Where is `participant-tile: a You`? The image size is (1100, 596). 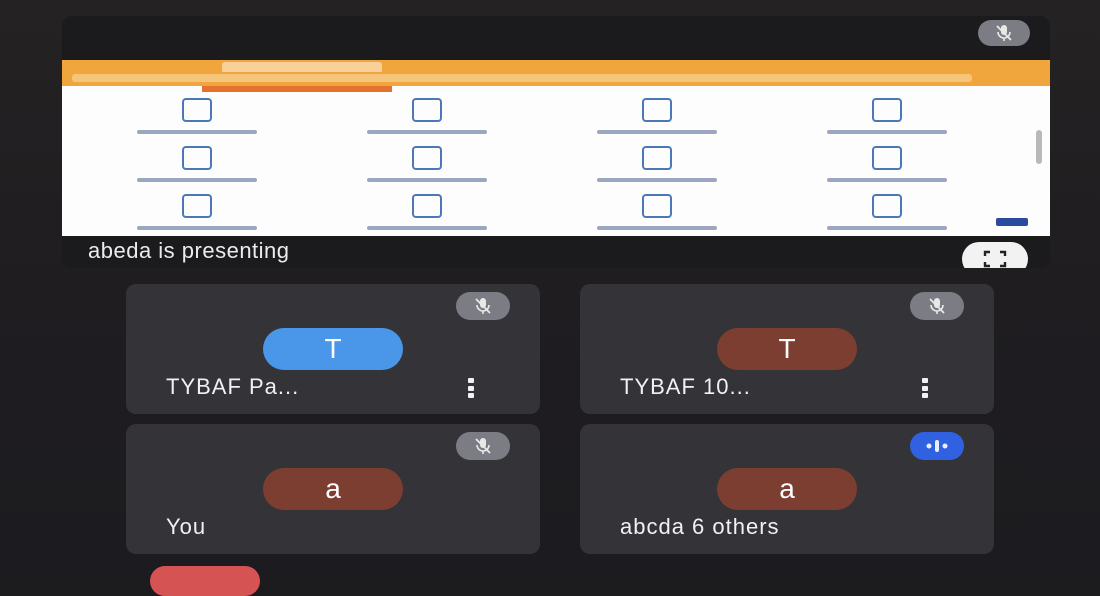 participant-tile: a You is located at coordinates (333, 489).